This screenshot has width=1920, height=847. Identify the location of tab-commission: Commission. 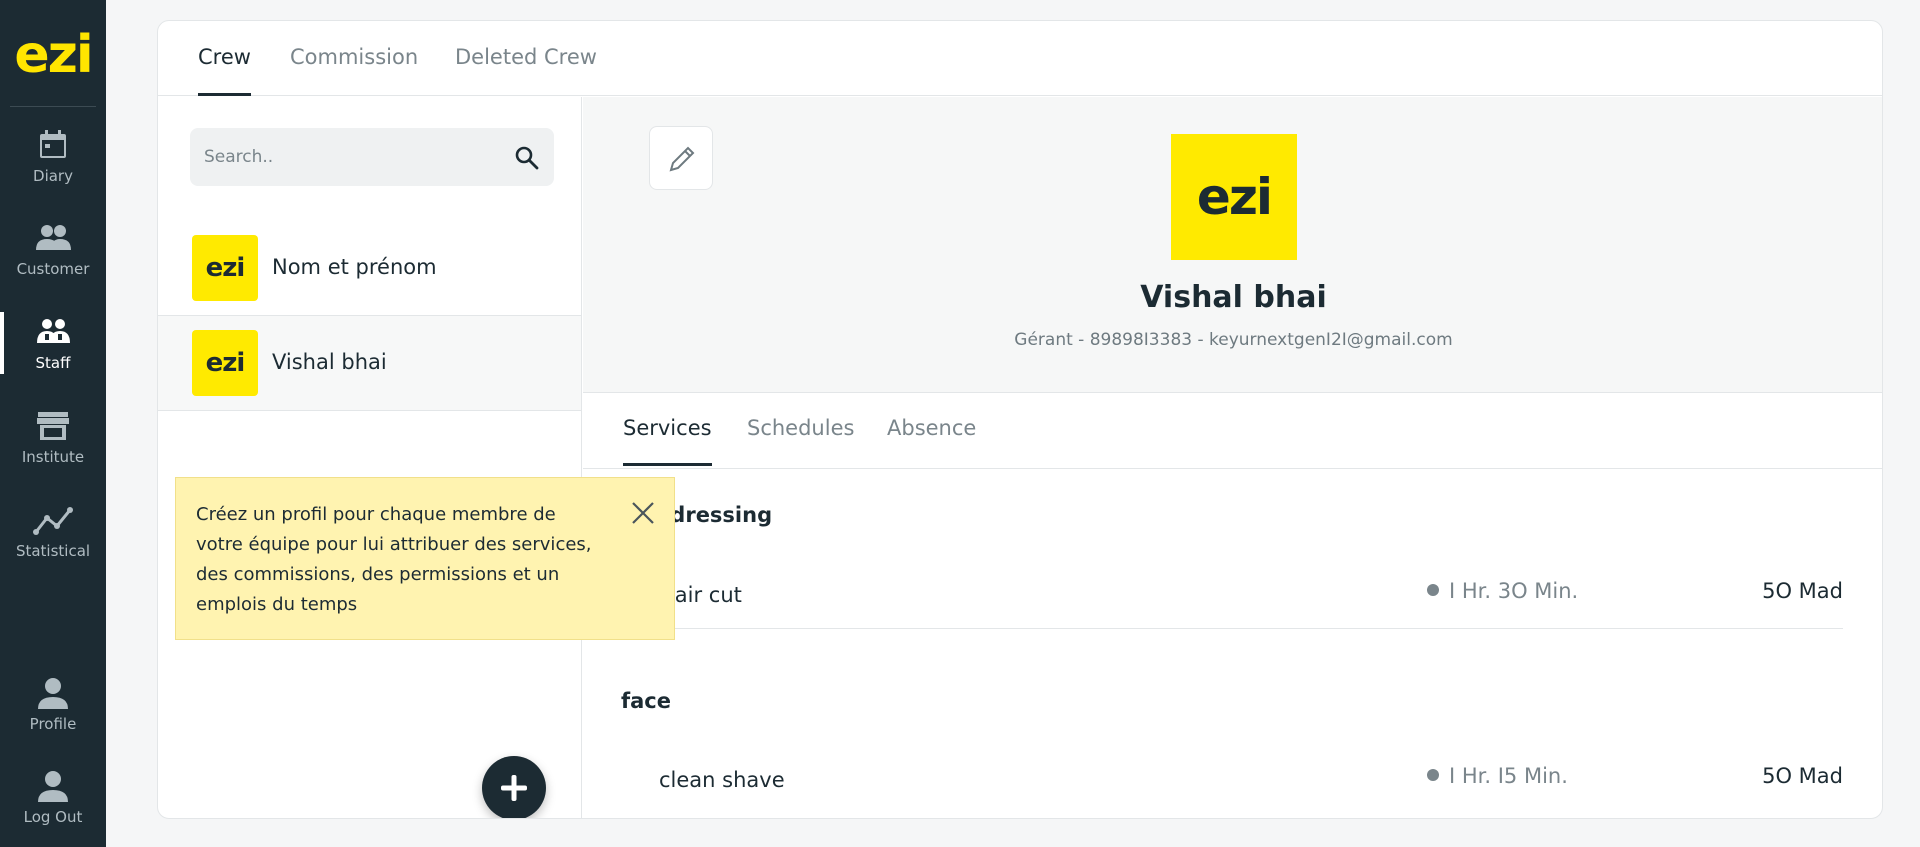
(354, 69).